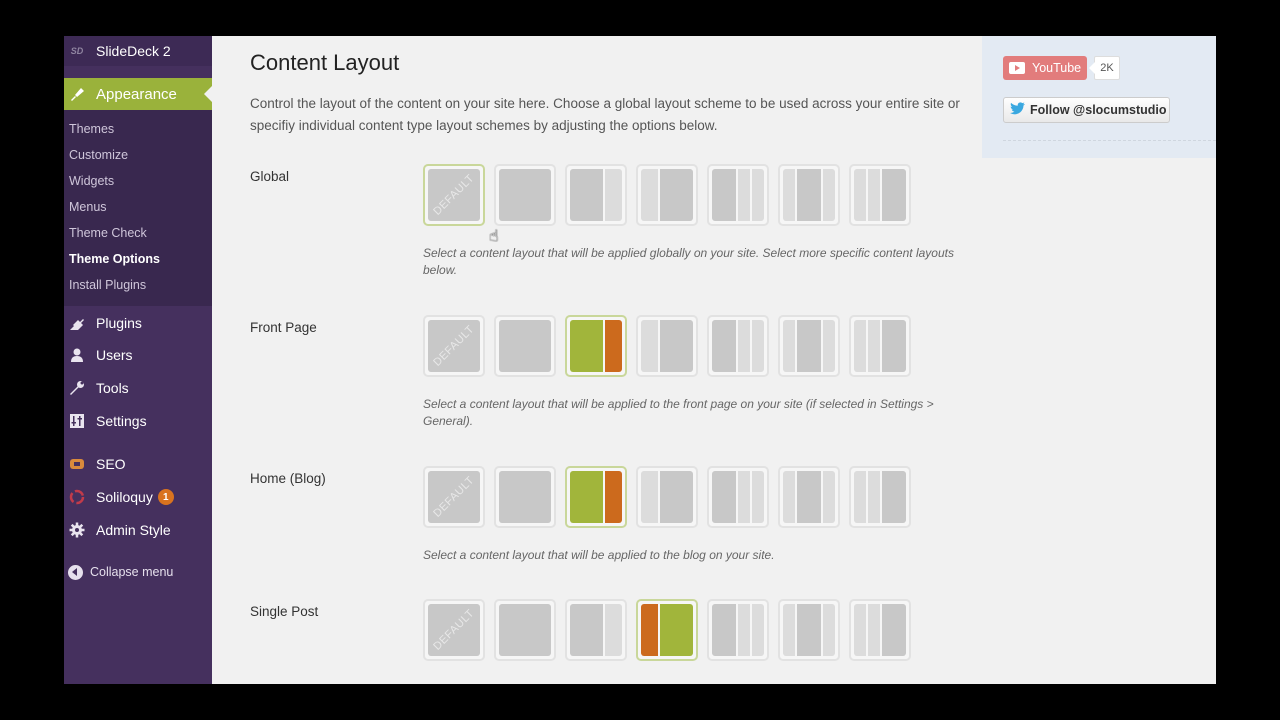 Image resolution: width=1280 pixels, height=720 pixels. I want to click on twitter-follow-label: Follow @slocumstudio, so click(1098, 110).